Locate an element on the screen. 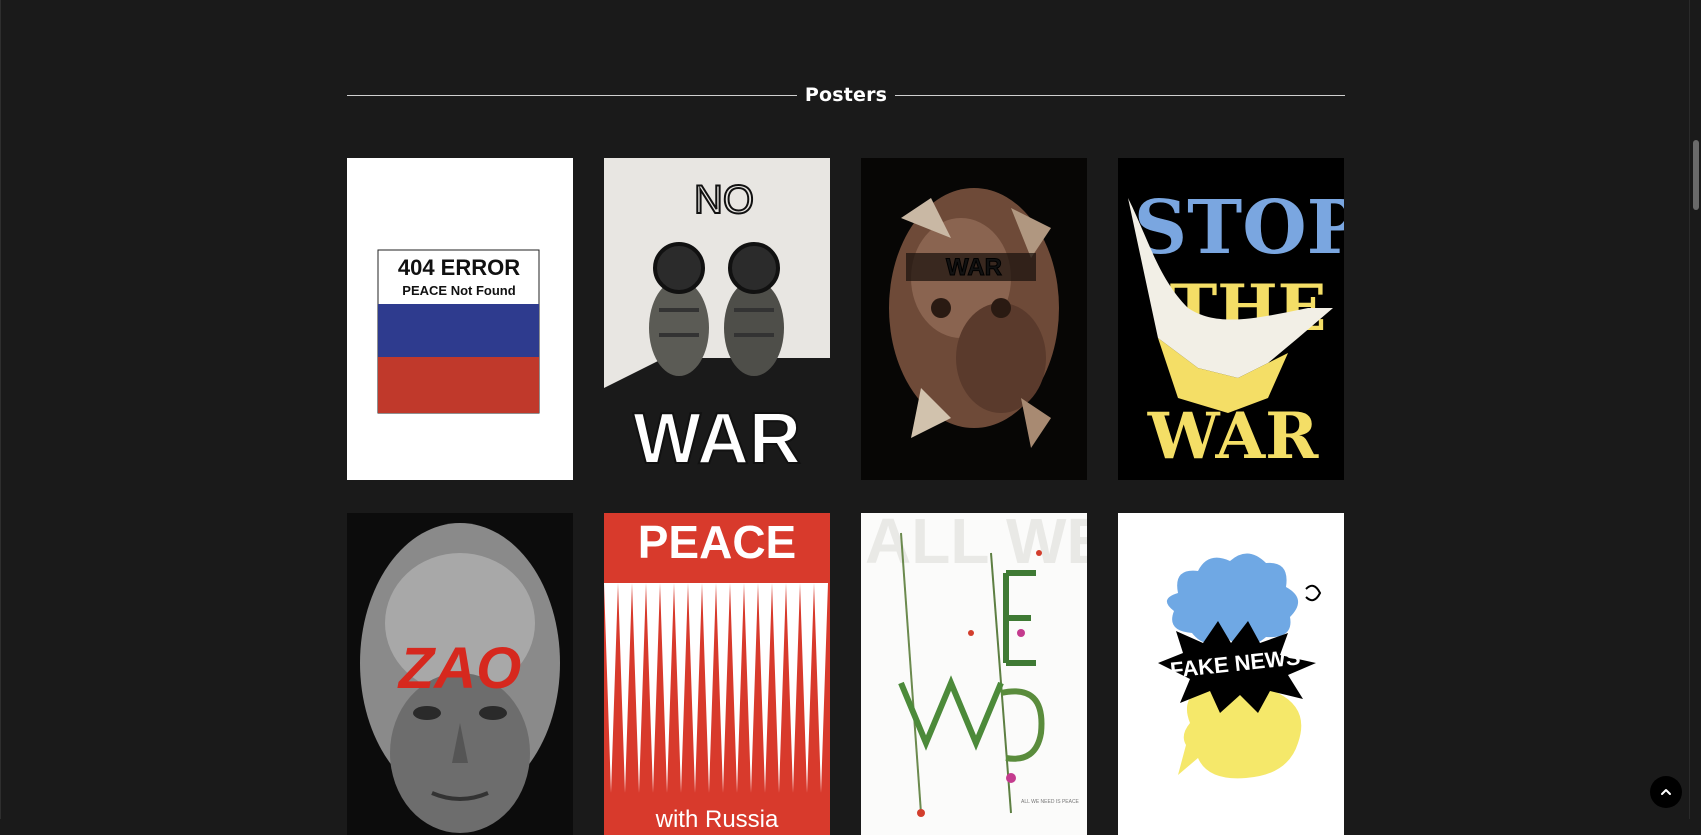  poster-404-error: 404 ERROR PEACE Not Found is located at coordinates (460, 319).